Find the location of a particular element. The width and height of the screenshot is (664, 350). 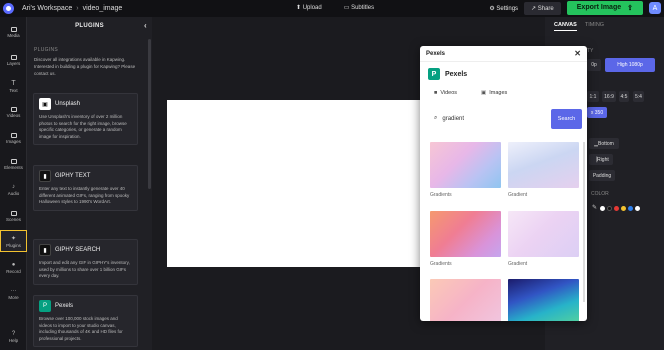

settings-button: ⚙ Settings is located at coordinates (503, 8).